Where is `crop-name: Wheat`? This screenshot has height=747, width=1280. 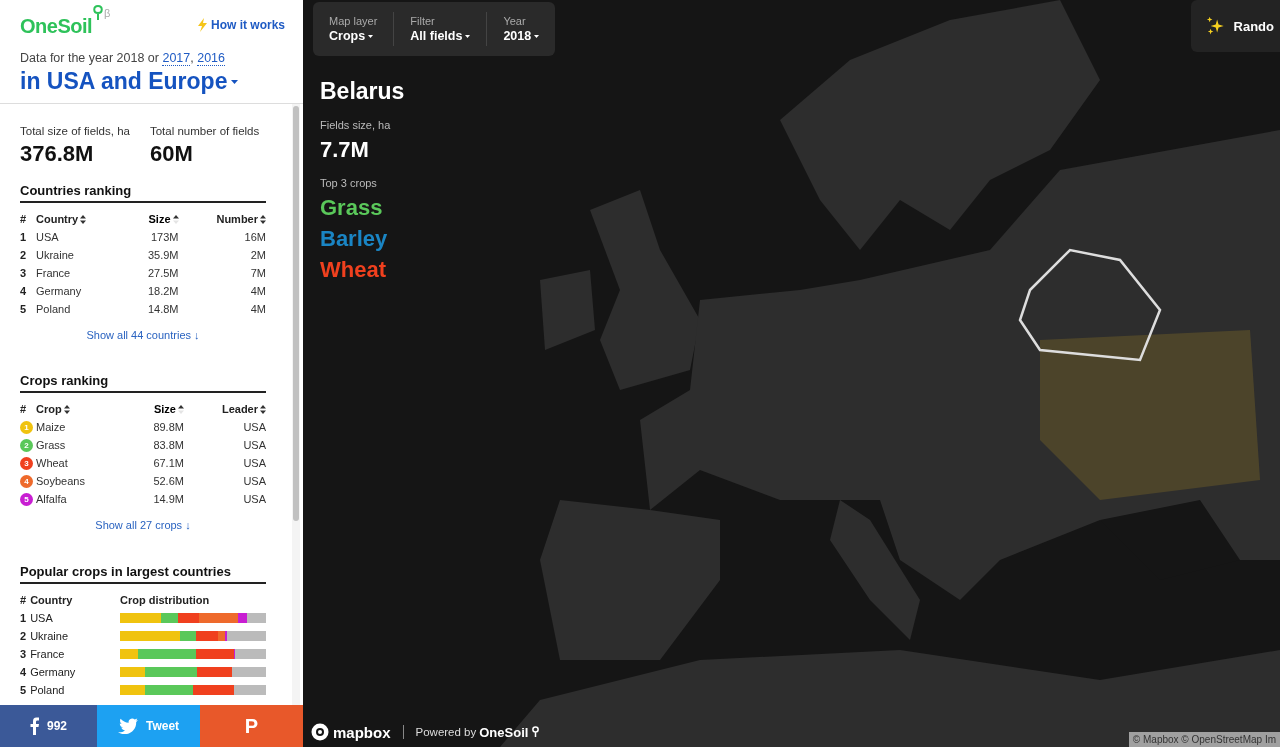 crop-name: Wheat is located at coordinates (353, 270).